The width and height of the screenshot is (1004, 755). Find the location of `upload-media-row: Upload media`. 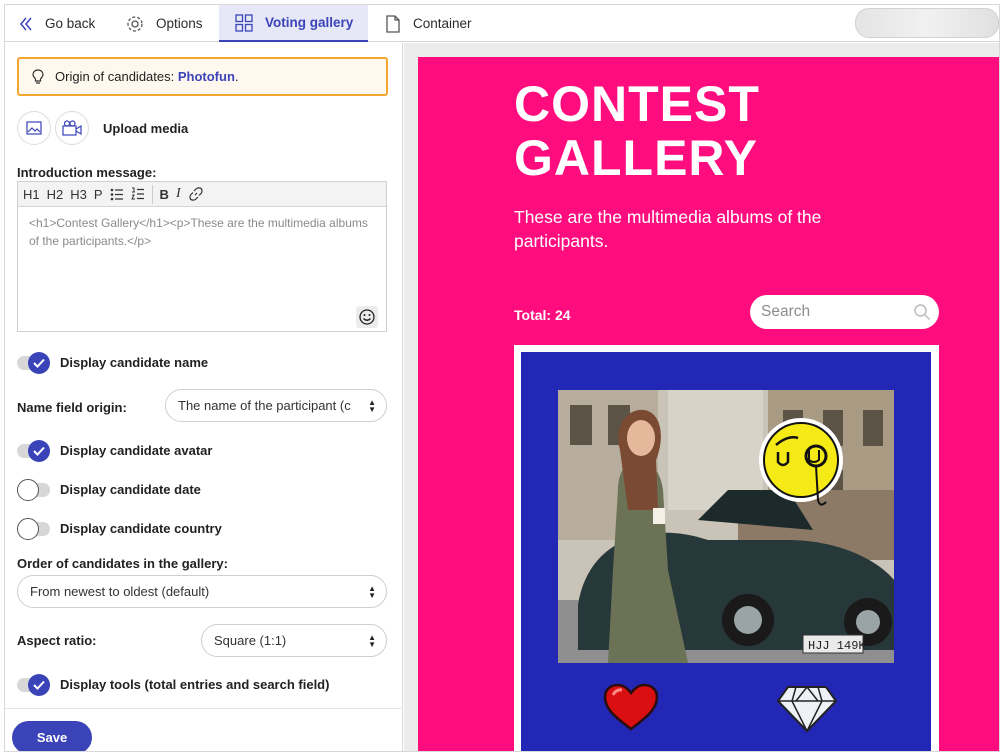

upload-media-row: Upload media is located at coordinates (102, 128).